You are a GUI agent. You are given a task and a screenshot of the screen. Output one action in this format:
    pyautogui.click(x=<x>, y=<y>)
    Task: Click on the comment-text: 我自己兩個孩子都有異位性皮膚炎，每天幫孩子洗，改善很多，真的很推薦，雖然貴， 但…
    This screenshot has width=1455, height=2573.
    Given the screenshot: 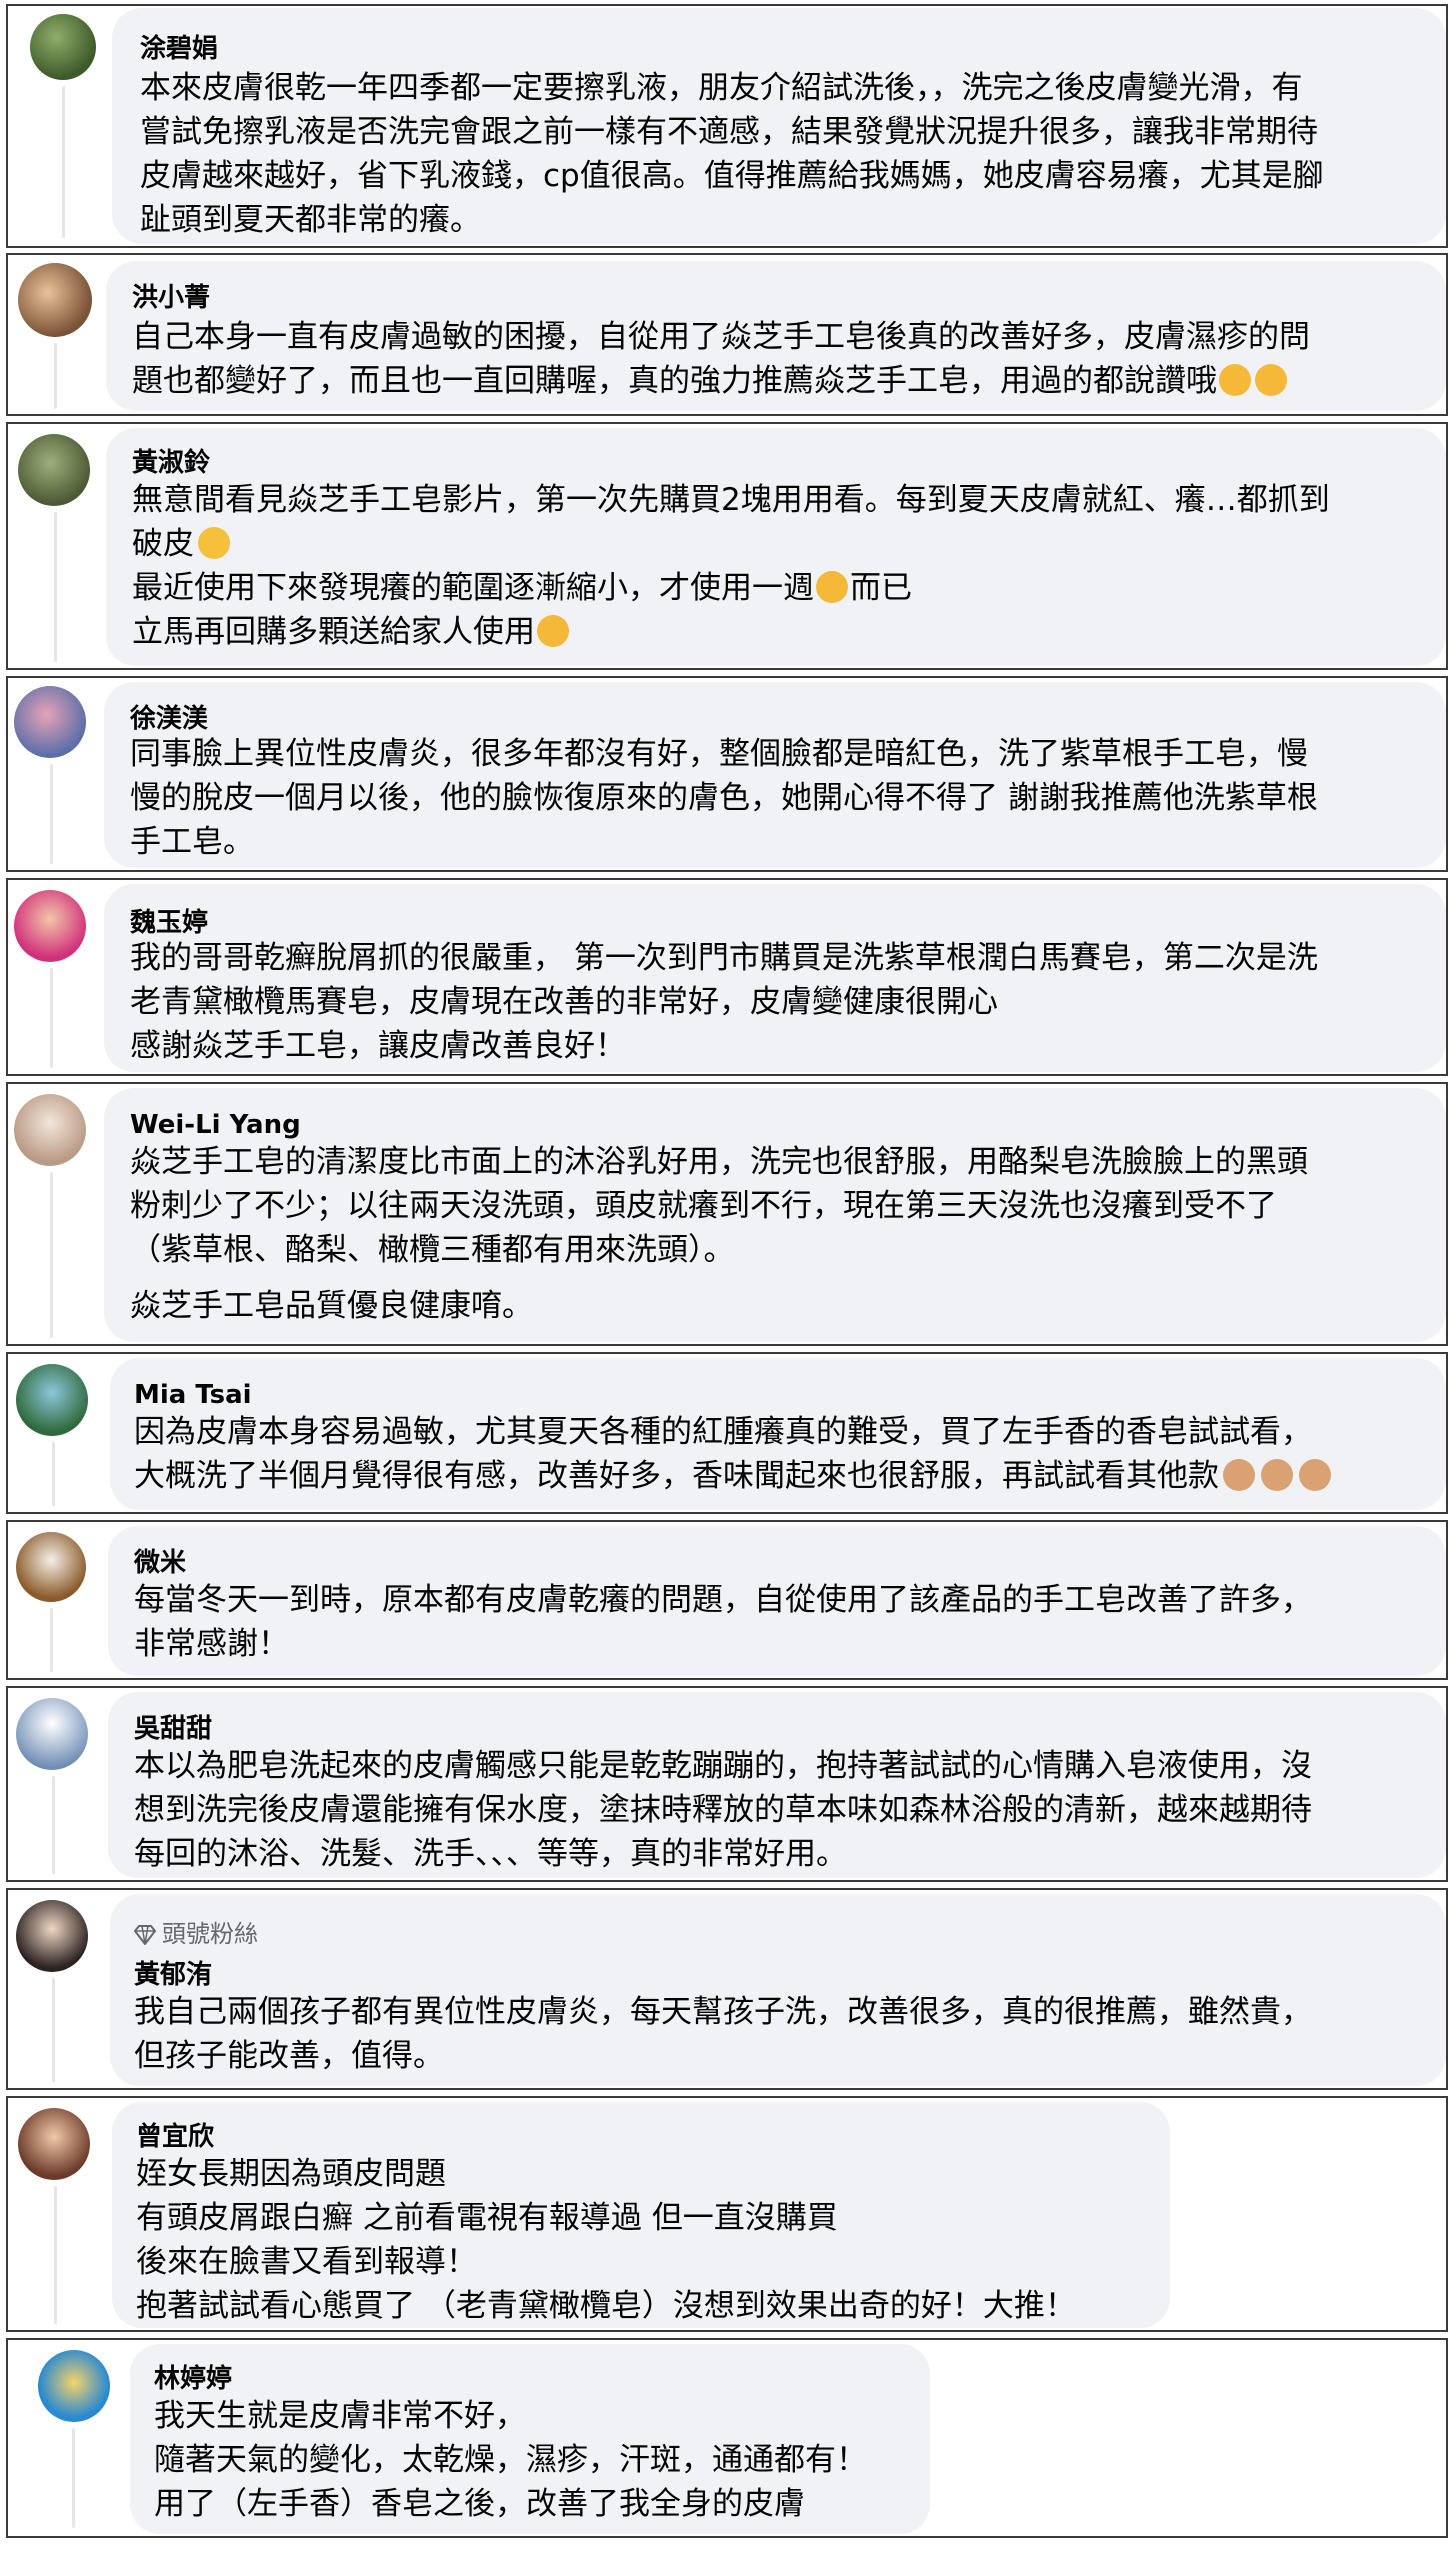 What is the action you would take?
    pyautogui.click(x=723, y=2034)
    